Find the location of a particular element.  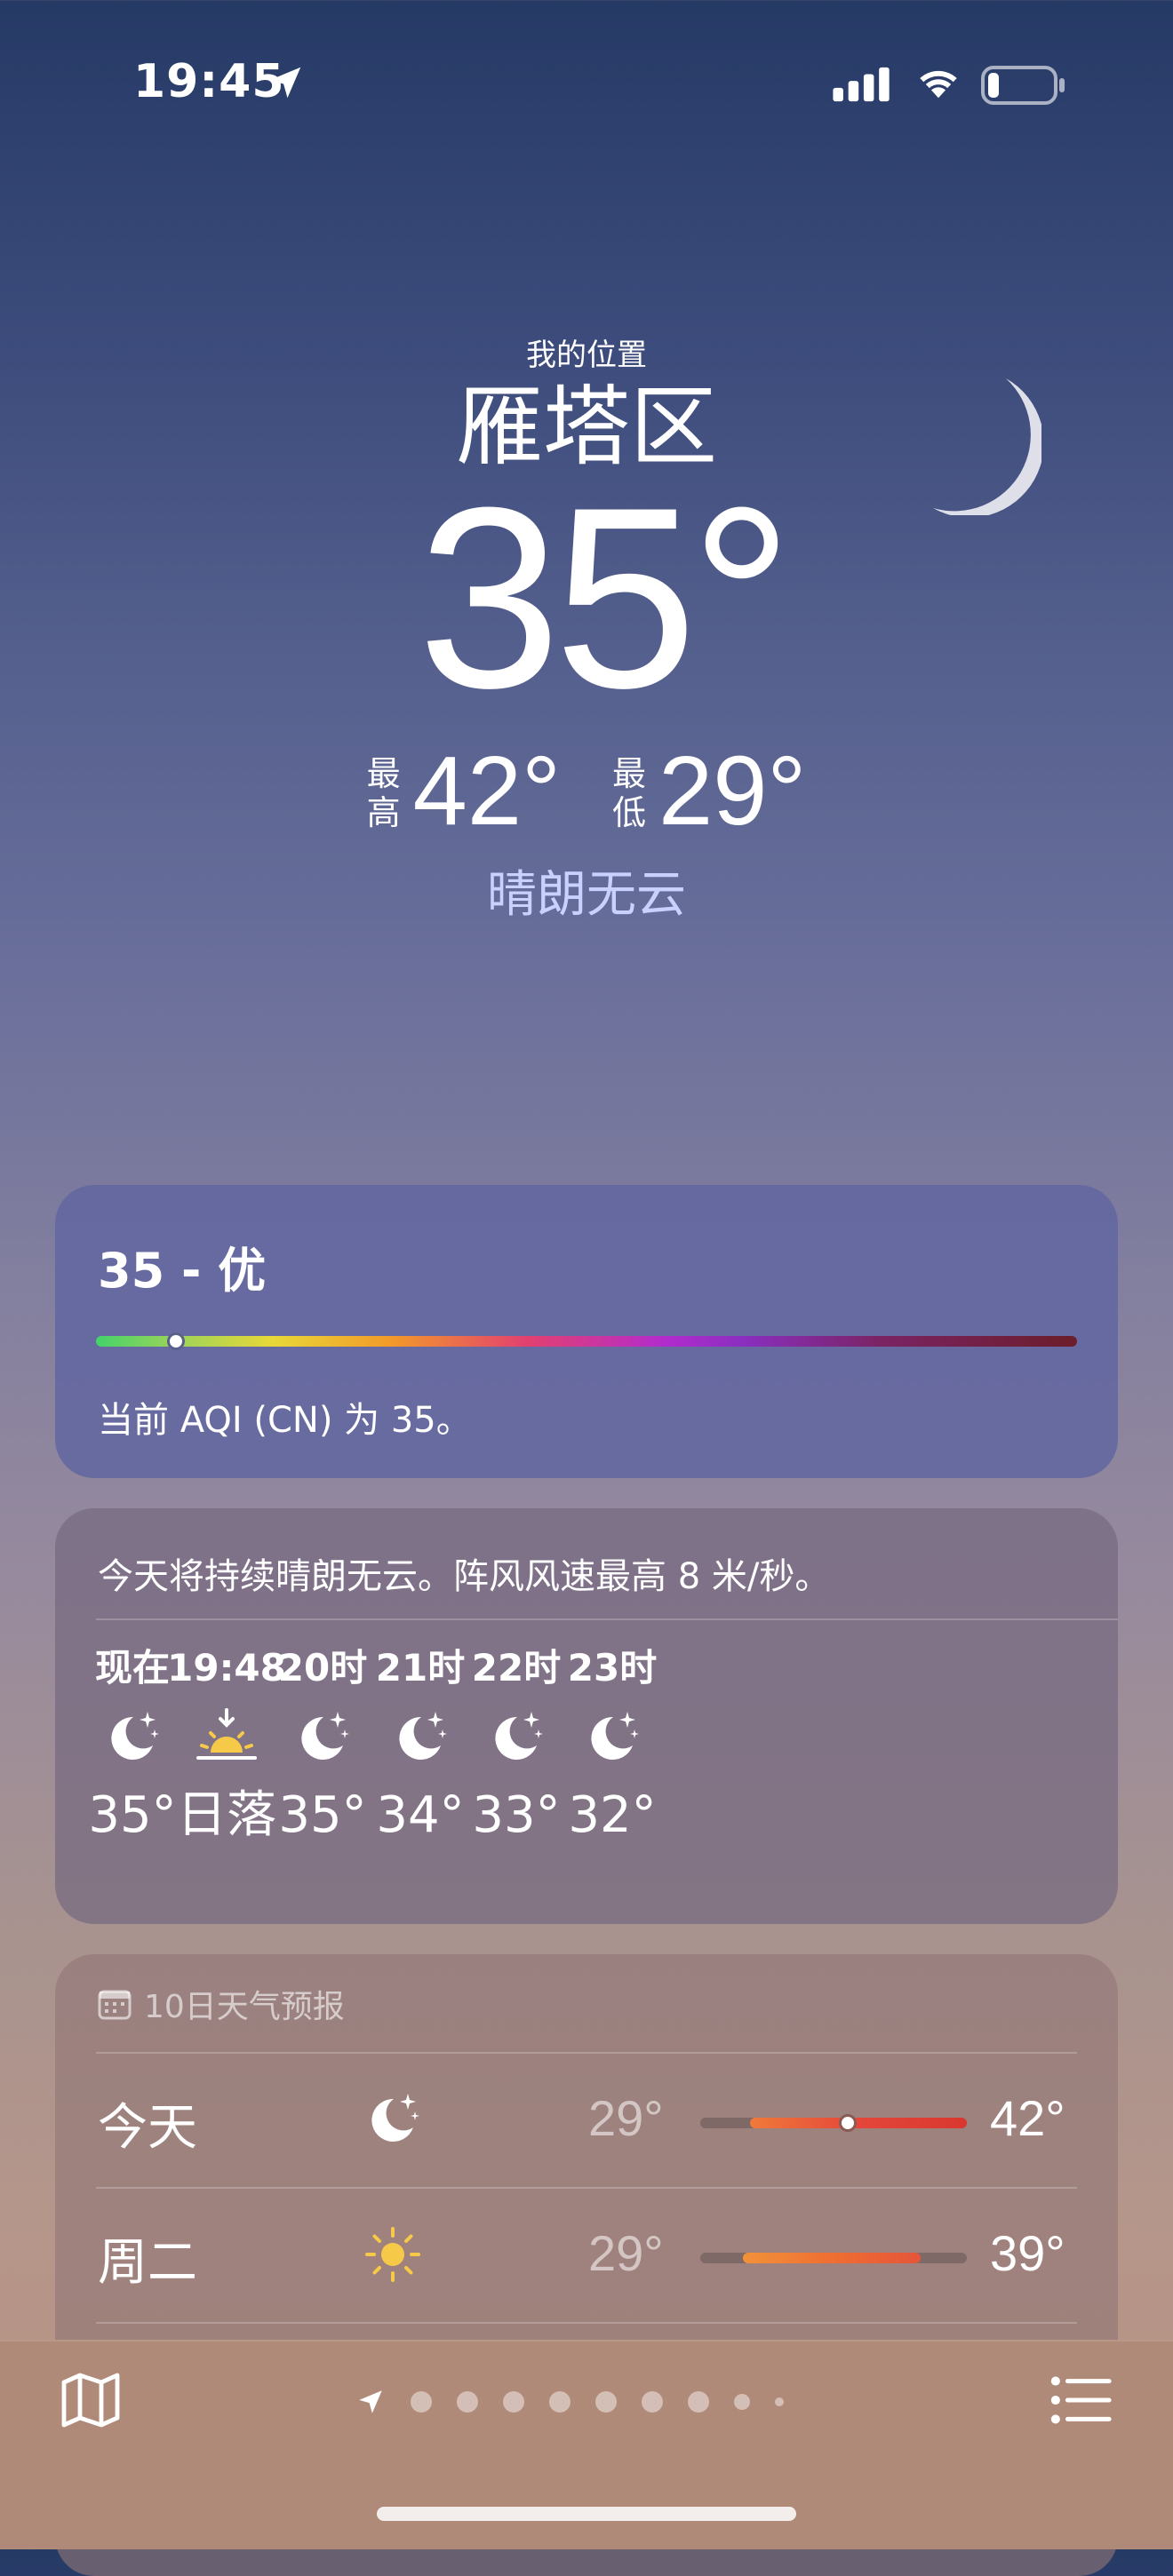

ten-day-header: 10日天气预报 is located at coordinates (222, 2004).